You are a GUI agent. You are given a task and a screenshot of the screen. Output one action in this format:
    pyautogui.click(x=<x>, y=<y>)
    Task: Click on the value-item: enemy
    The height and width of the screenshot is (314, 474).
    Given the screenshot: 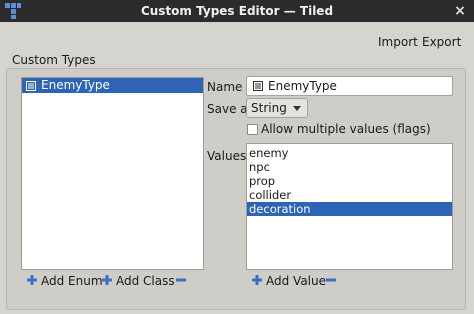 What is the action you would take?
    pyautogui.click(x=349, y=153)
    